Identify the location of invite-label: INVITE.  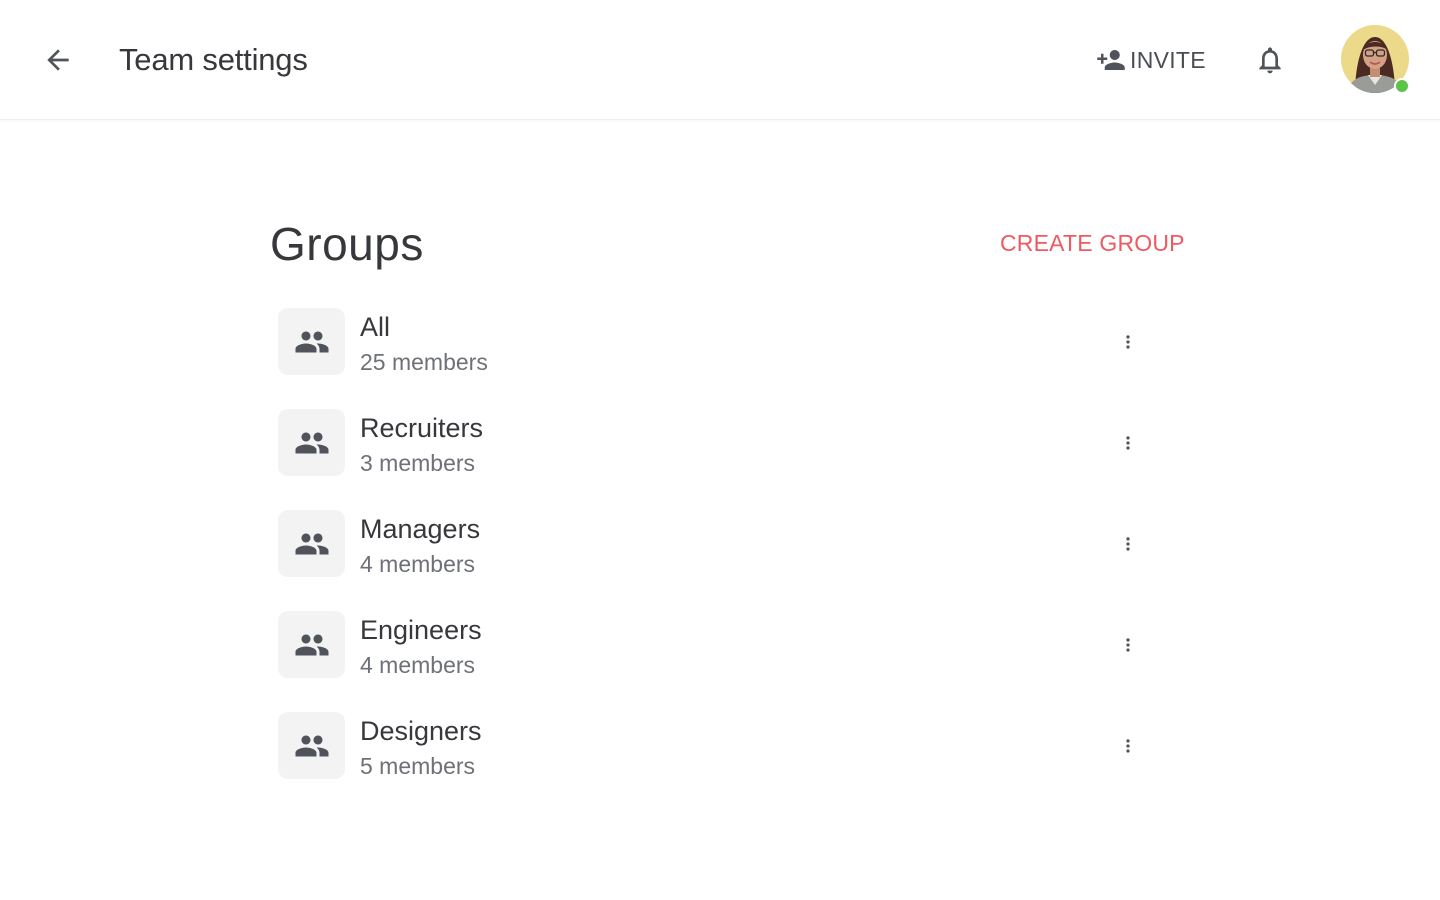
(1168, 59).